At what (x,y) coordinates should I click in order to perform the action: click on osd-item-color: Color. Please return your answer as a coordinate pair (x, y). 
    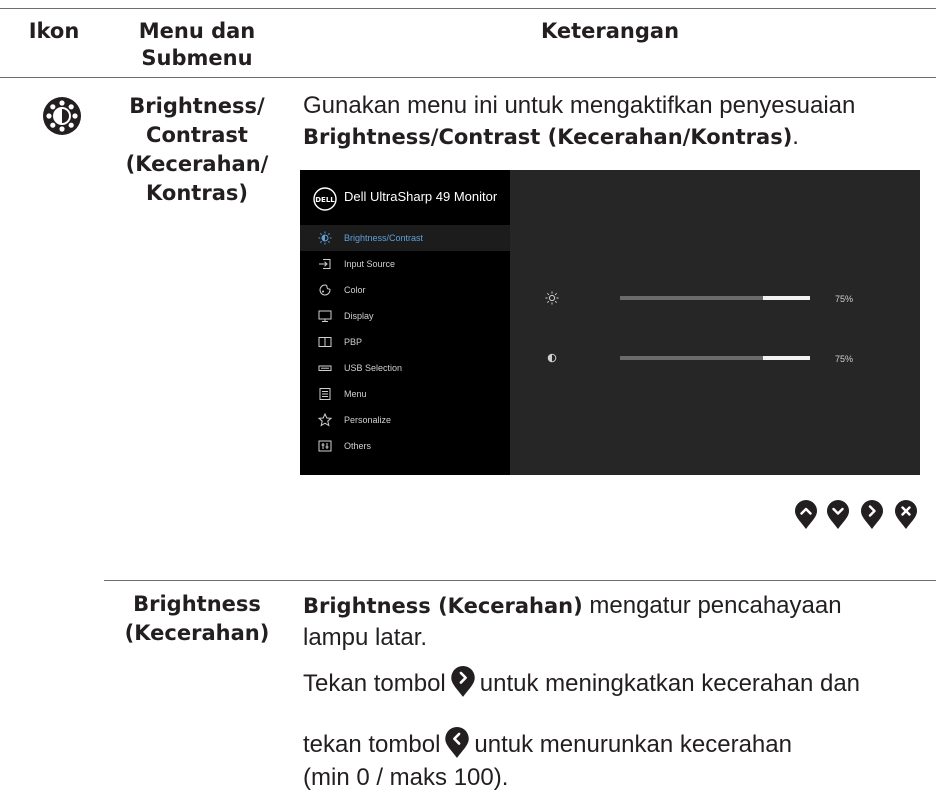
    Looking at the image, I should click on (405, 290).